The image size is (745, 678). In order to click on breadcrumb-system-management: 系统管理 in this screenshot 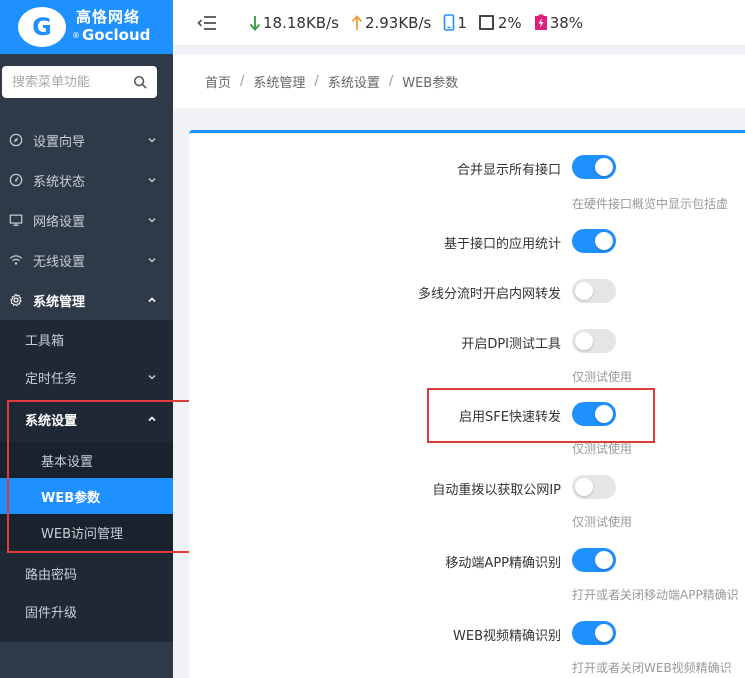, I will do `click(279, 81)`.